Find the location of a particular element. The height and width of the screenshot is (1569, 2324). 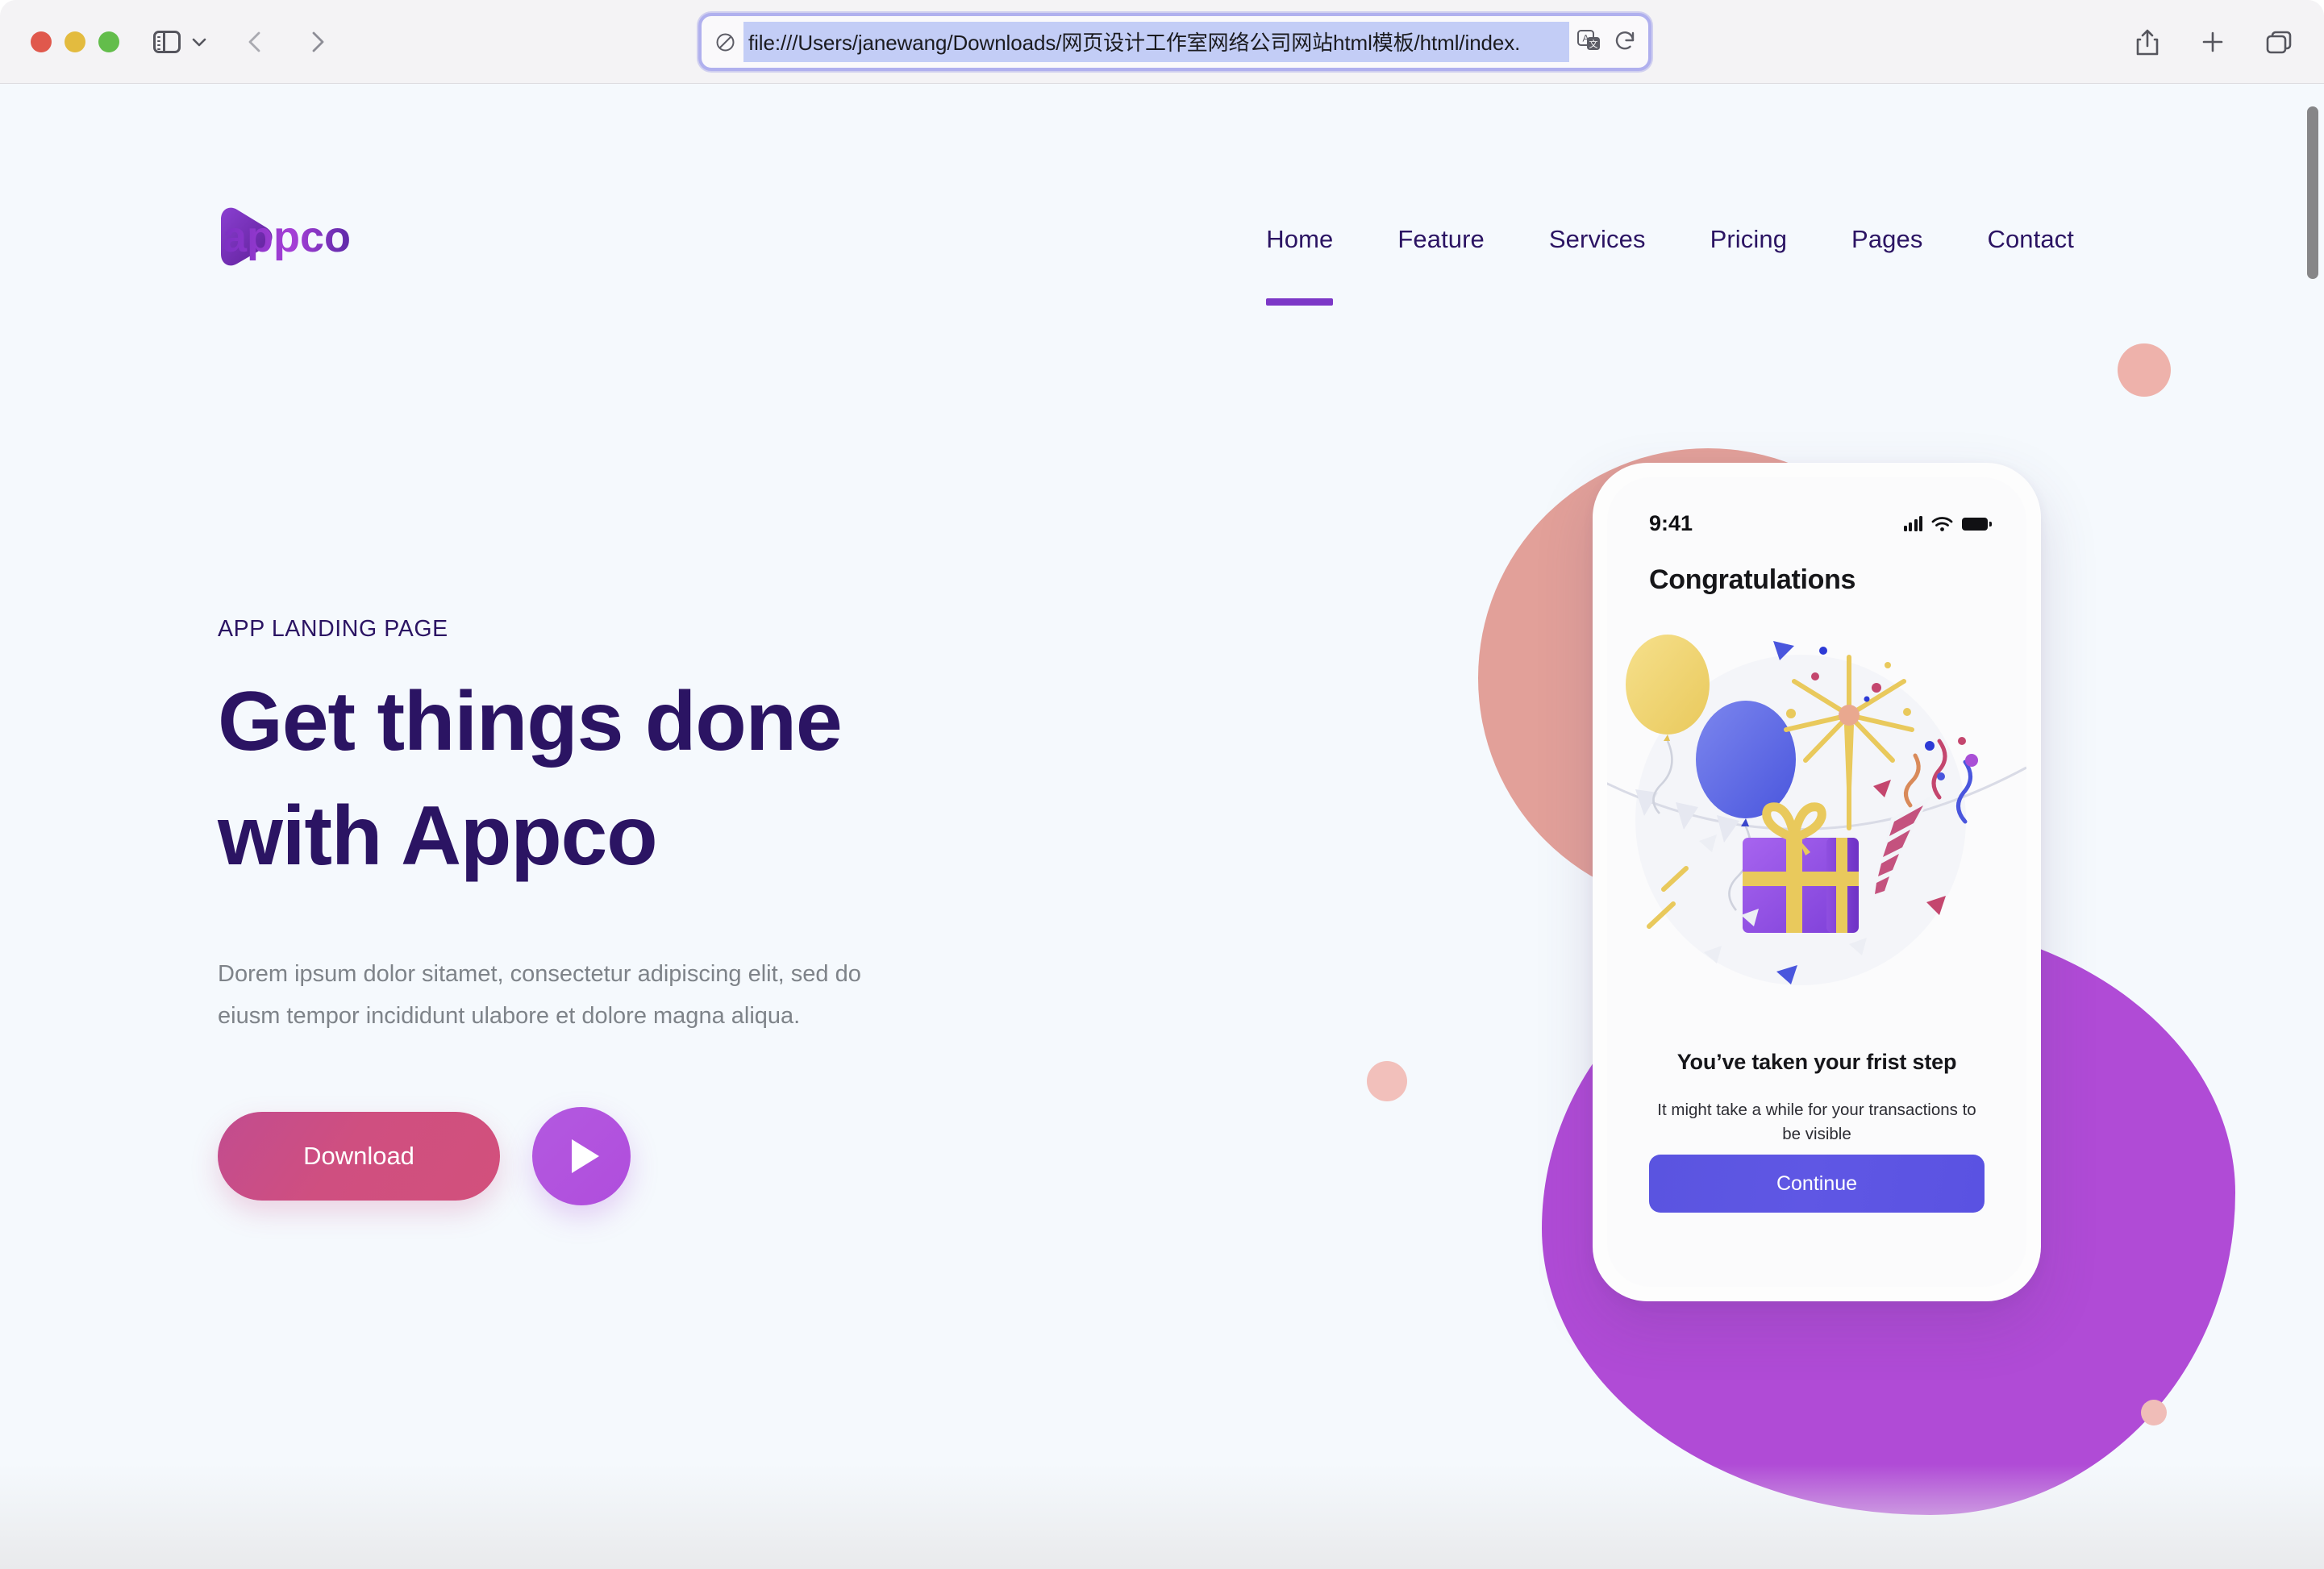

logo-wordmark: appco is located at coordinates (287, 237).